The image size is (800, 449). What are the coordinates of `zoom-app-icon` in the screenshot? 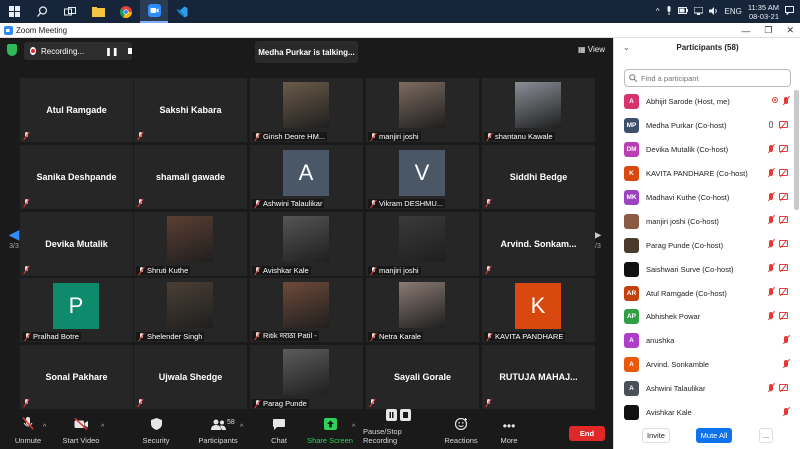 It's located at (154, 11).